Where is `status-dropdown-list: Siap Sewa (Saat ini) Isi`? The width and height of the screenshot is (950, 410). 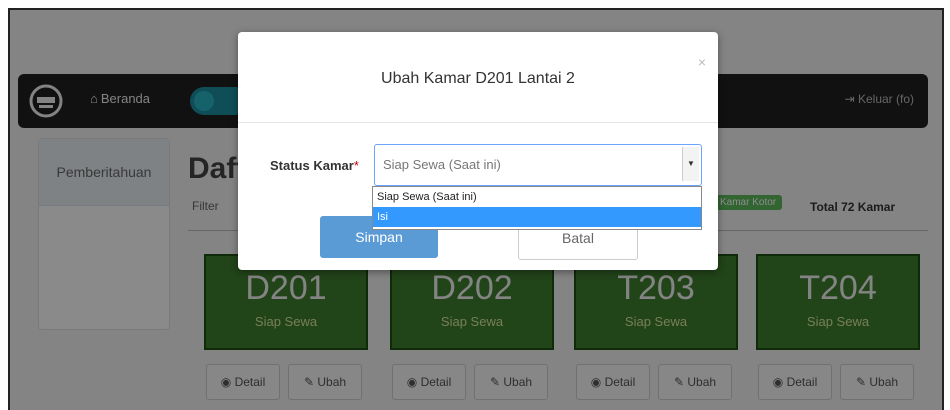
status-dropdown-list: Siap Sewa (Saat ini) Isi is located at coordinates (537, 208).